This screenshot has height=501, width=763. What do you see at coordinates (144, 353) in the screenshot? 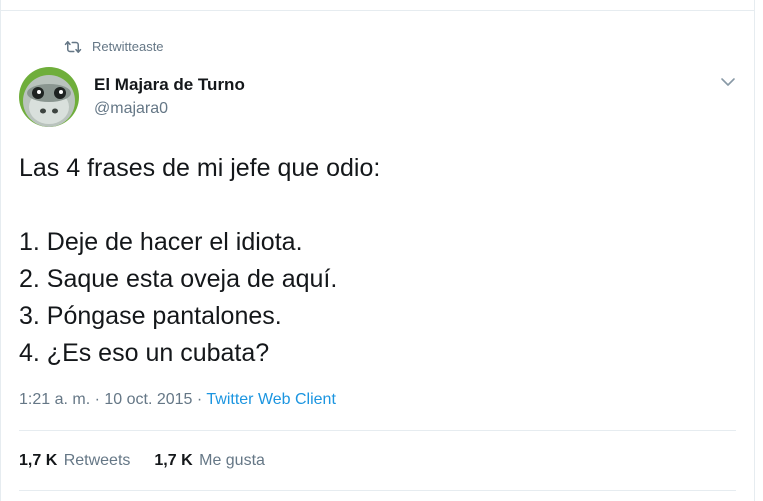
I see `tweet-line: 4. ¿Es eso un cubata?` at bounding box center [144, 353].